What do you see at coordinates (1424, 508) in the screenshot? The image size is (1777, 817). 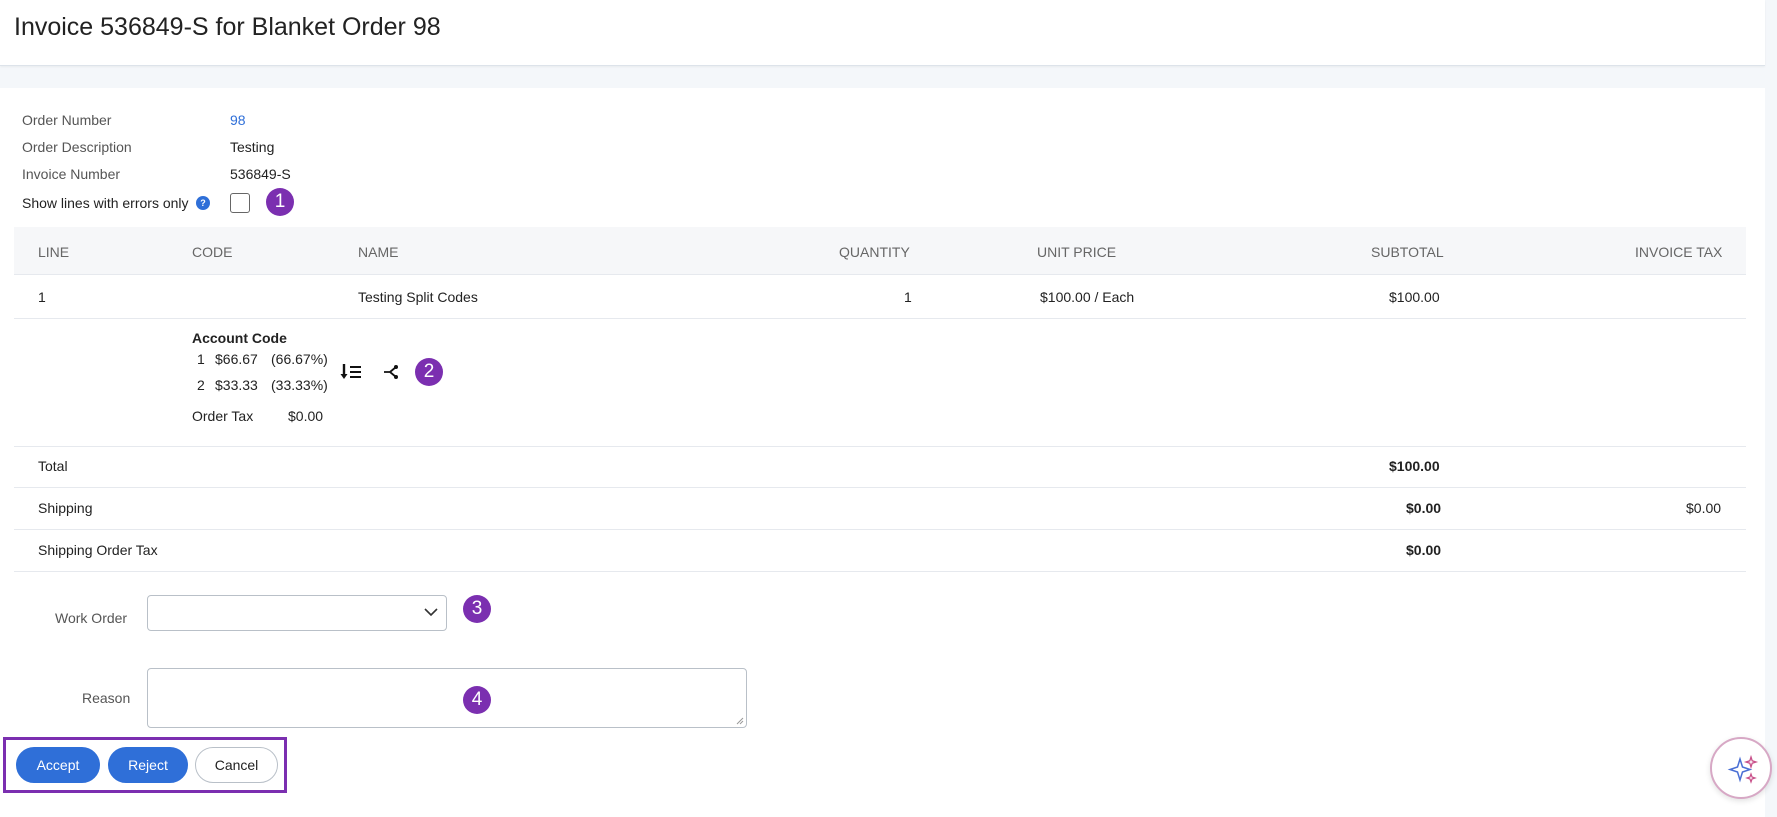 I see `shipping-subtotal: $0.00` at bounding box center [1424, 508].